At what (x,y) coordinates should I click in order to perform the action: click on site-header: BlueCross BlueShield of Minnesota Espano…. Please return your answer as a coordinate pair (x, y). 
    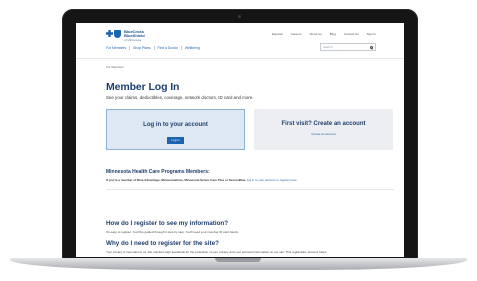
    Looking at the image, I should click on (240, 38).